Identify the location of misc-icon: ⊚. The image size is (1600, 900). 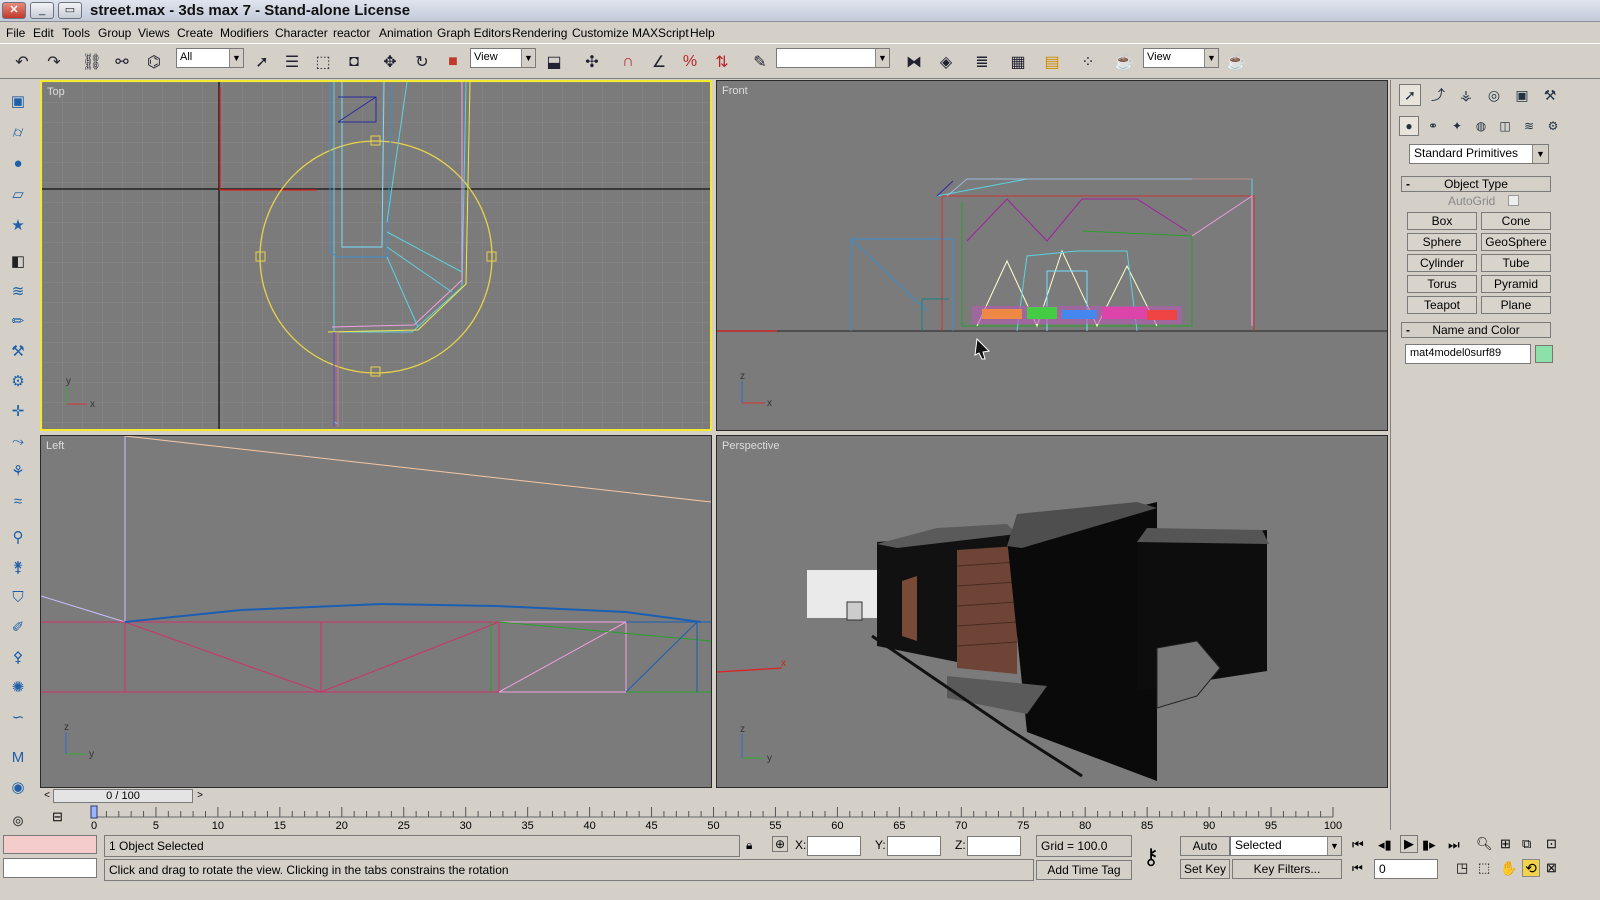
(18, 821).